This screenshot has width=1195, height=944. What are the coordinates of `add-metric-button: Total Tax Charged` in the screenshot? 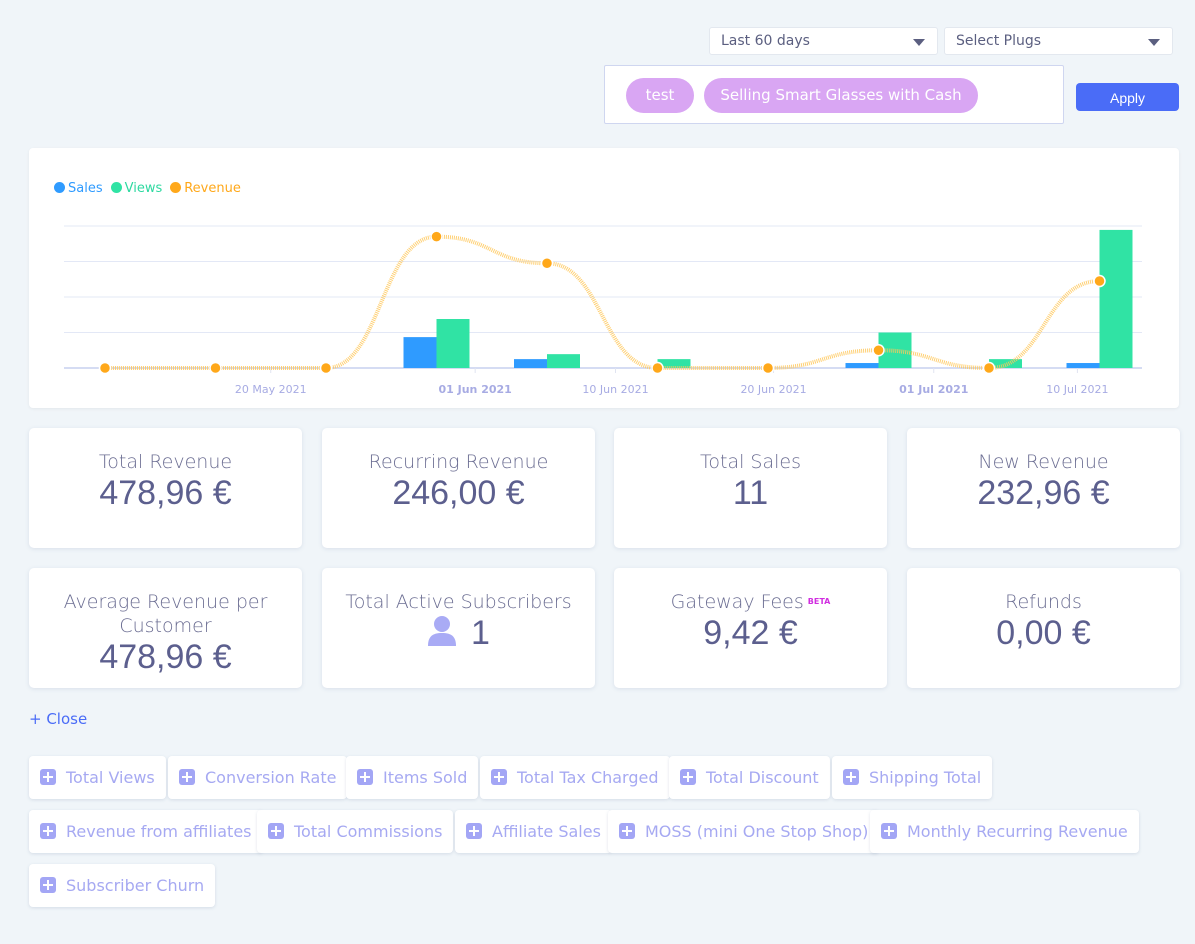 It's located at (575, 777).